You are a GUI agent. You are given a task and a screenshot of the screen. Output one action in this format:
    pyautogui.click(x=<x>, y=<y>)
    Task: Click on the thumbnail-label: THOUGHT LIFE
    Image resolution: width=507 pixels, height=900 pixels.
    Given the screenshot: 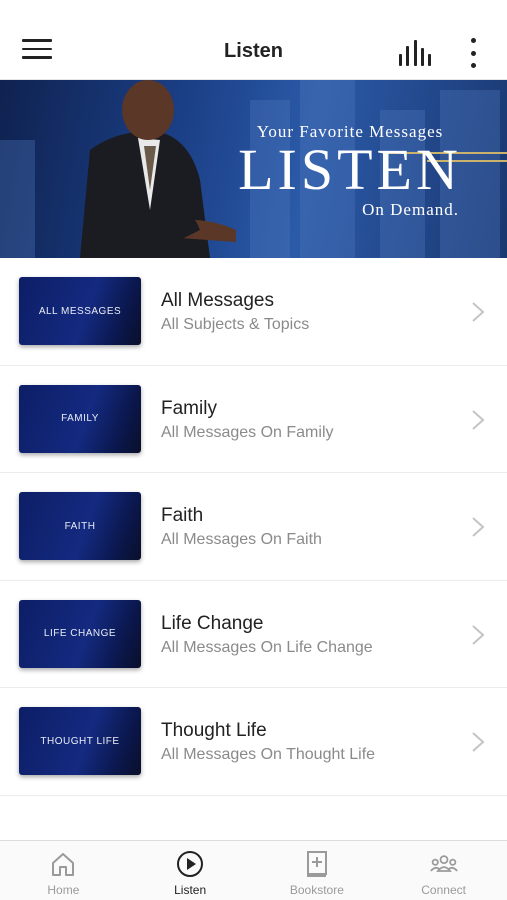 What is the action you would take?
    pyautogui.click(x=80, y=741)
    